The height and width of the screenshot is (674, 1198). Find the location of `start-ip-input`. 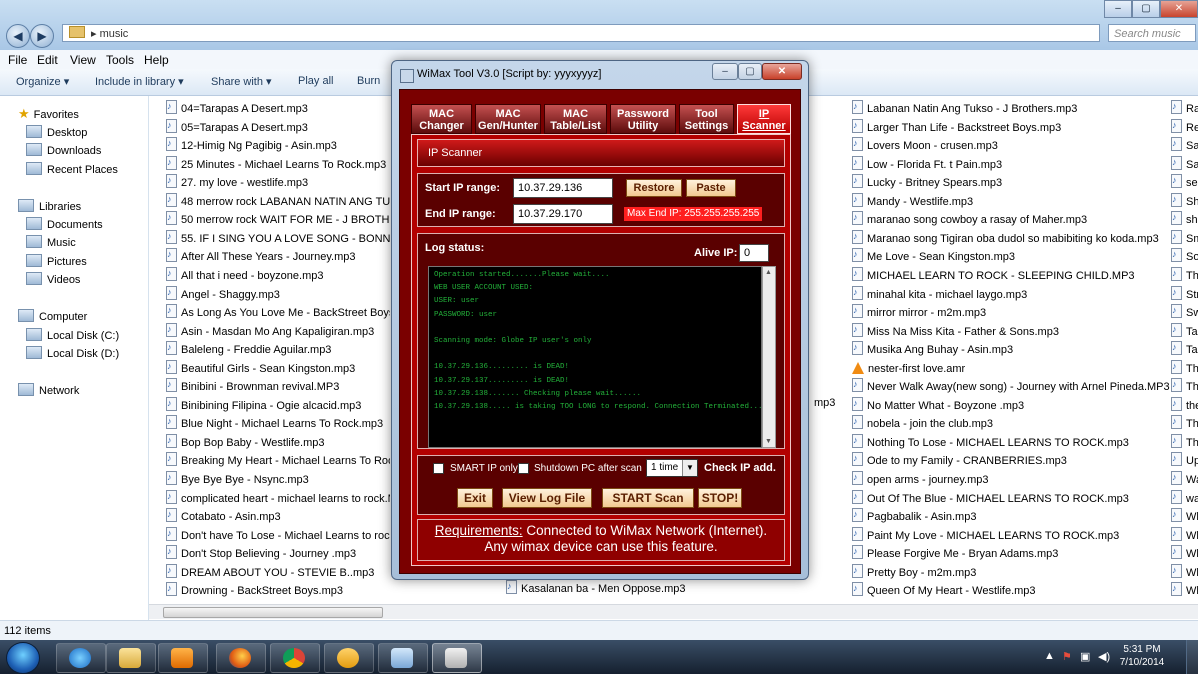

start-ip-input is located at coordinates (563, 188).